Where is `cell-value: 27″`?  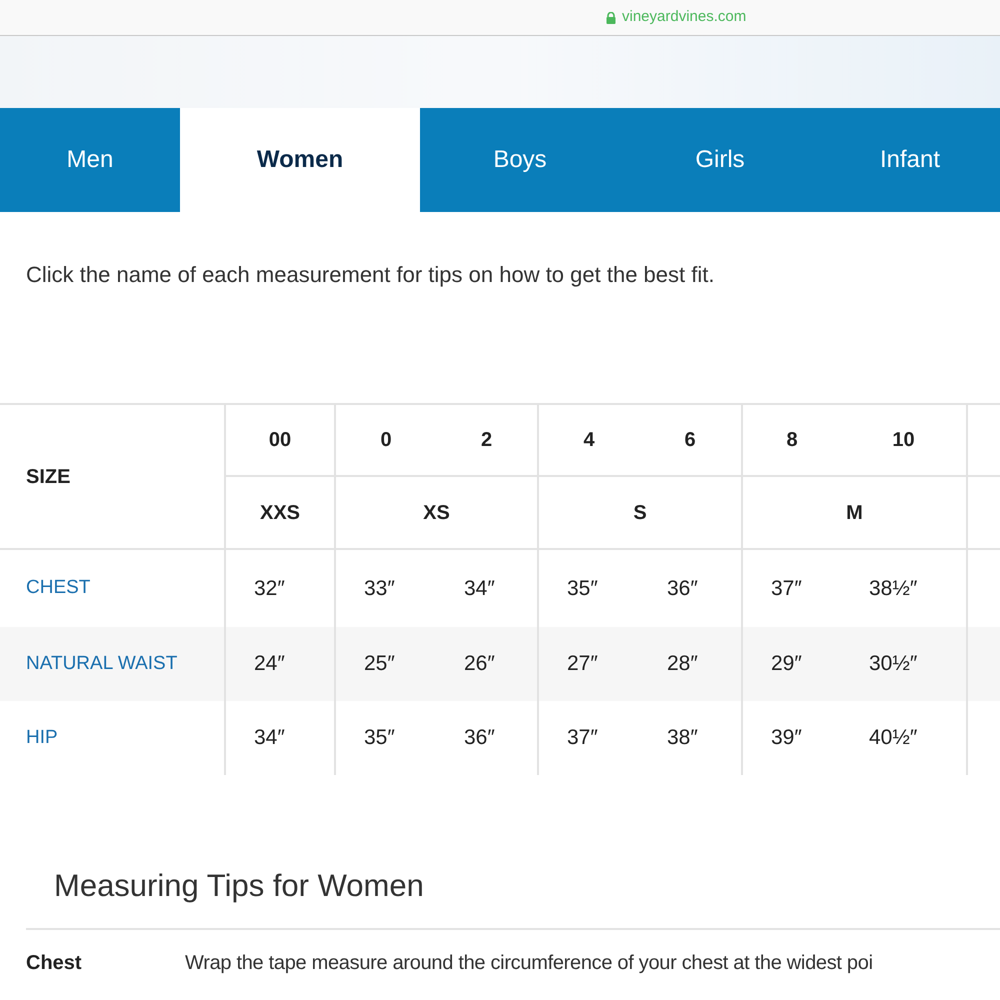 cell-value: 27″ is located at coordinates (582, 664).